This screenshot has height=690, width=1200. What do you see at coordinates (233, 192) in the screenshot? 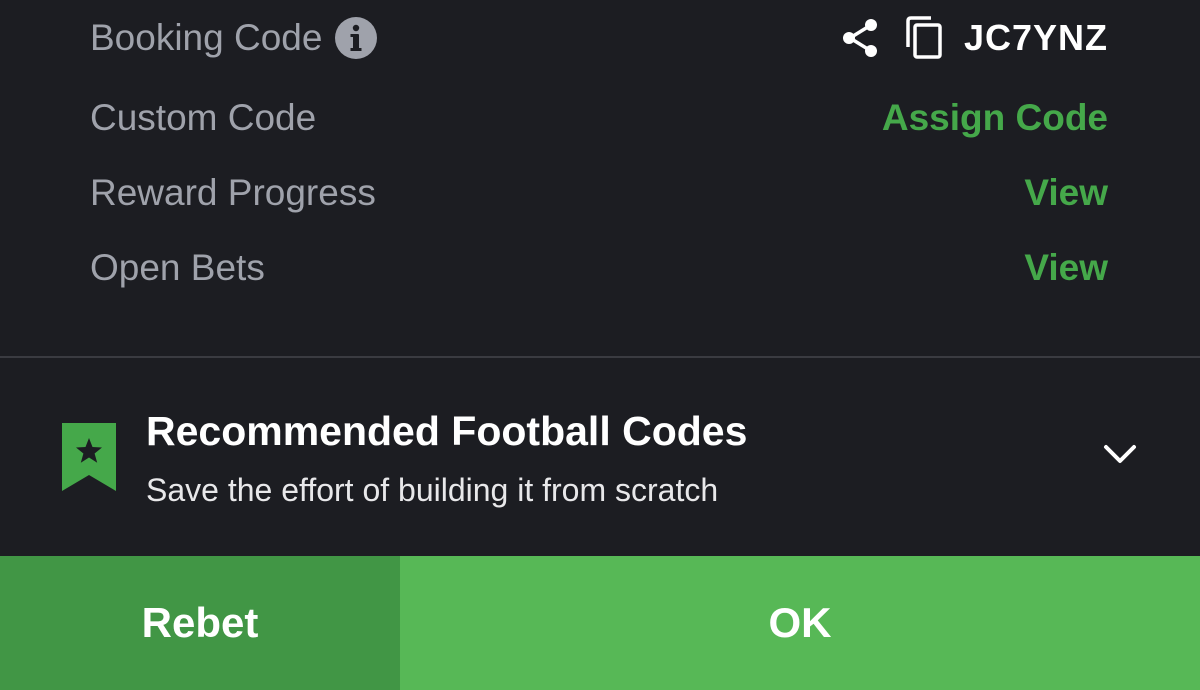
I see `reward-progress-label: Reward Progress` at bounding box center [233, 192].